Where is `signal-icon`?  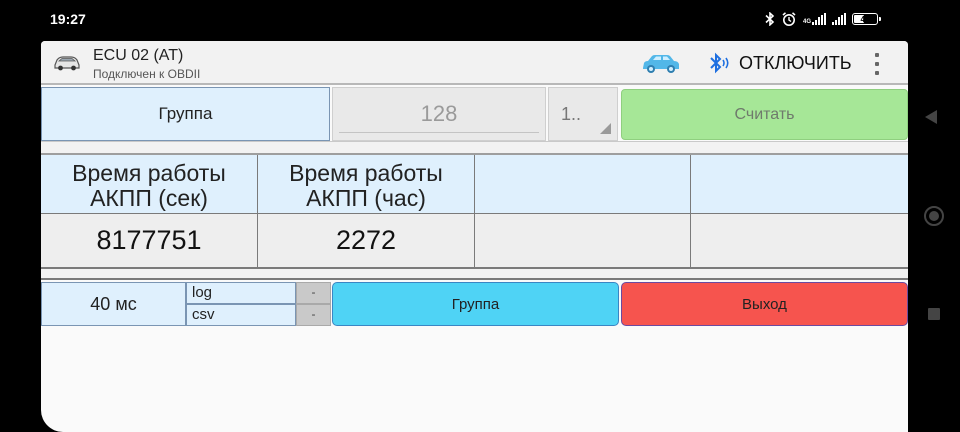
signal-icon is located at coordinates (839, 19).